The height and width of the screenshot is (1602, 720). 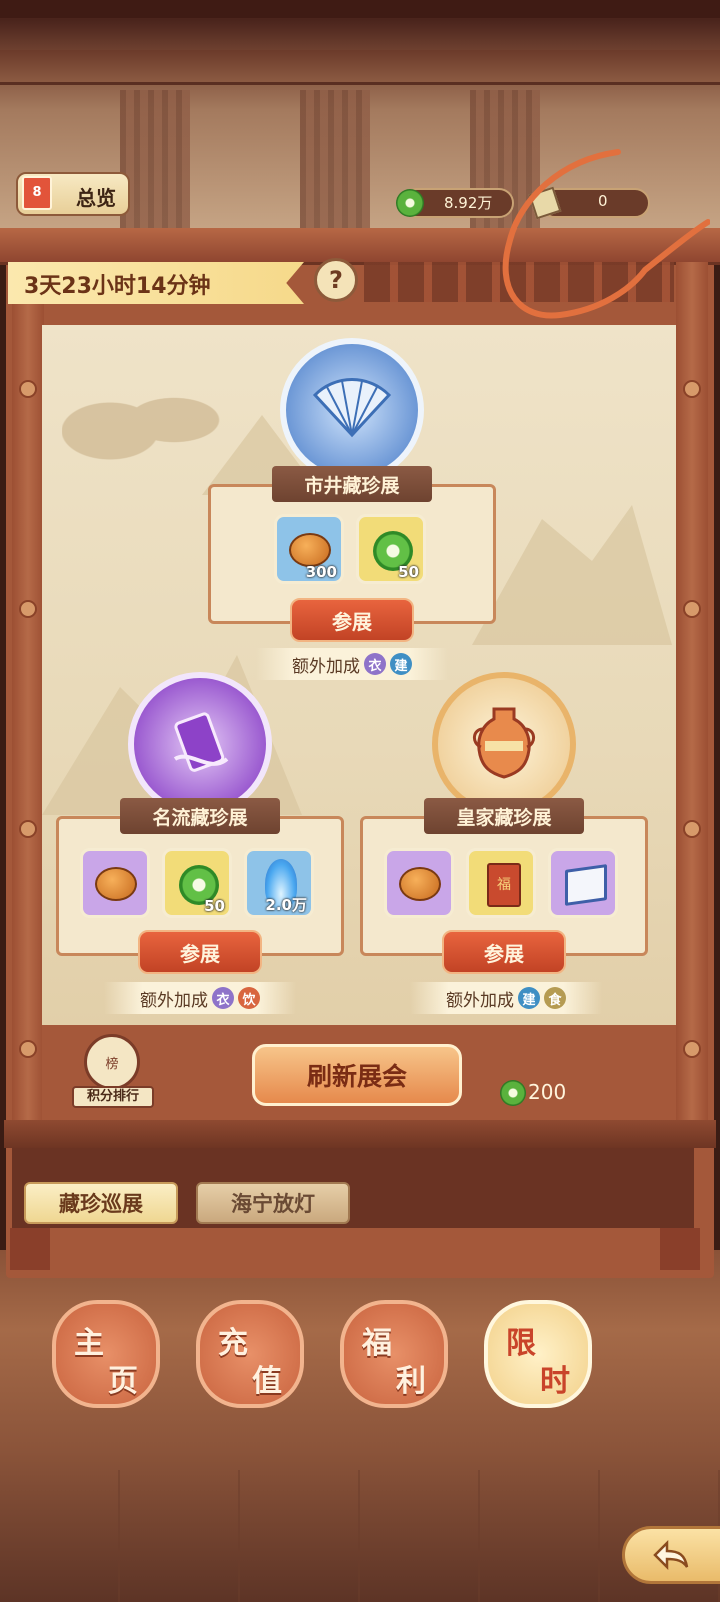 What do you see at coordinates (200, 816) in the screenshot?
I see `celebrity-exhibition-title: 名流藏珍展` at bounding box center [200, 816].